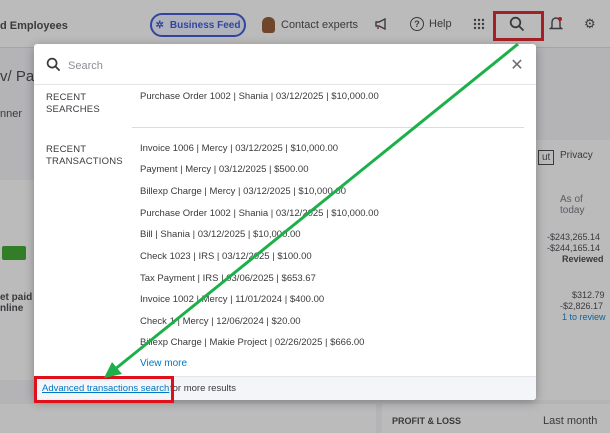 Image resolution: width=610 pixels, height=433 pixels. What do you see at coordinates (228, 278) in the screenshot?
I see `recent-transaction-item: Tax Payment | IRS | 03/06/2025 | $653.67` at bounding box center [228, 278].